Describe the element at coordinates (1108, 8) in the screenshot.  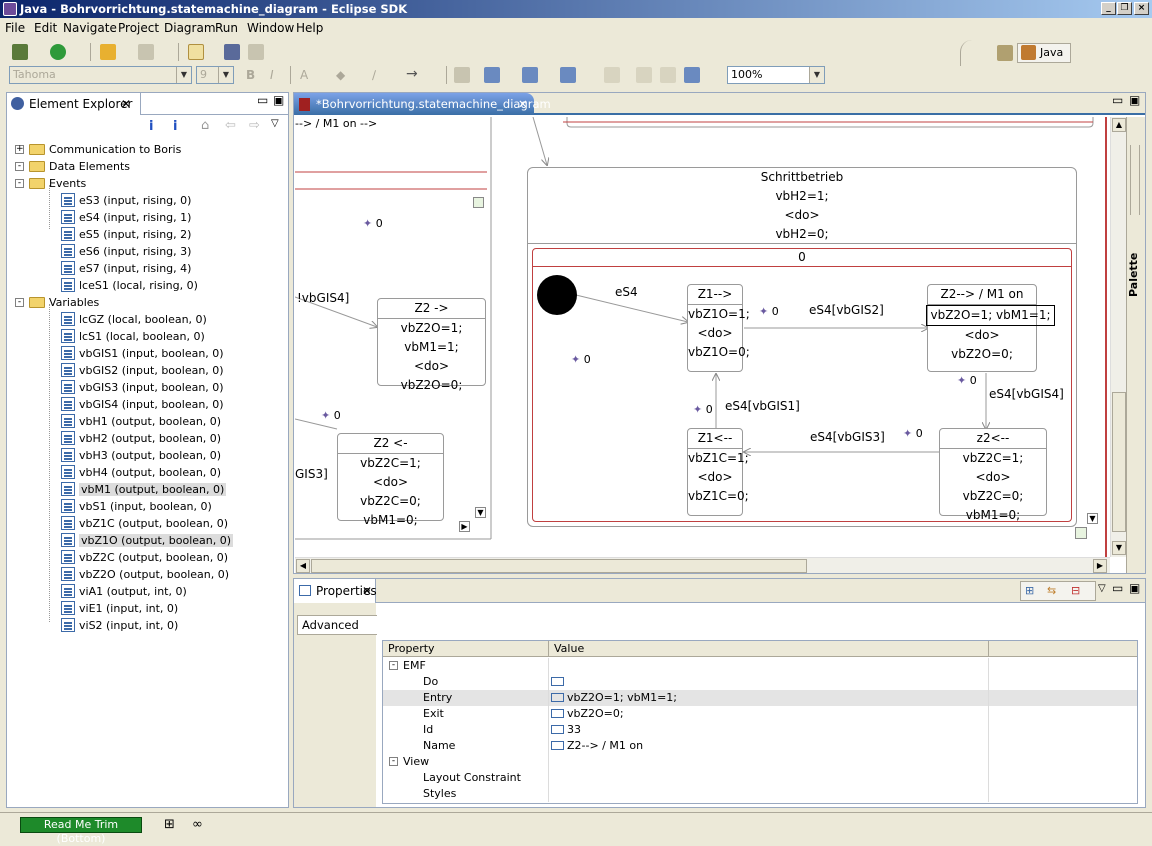
I see `minimize-button: _` at that location.